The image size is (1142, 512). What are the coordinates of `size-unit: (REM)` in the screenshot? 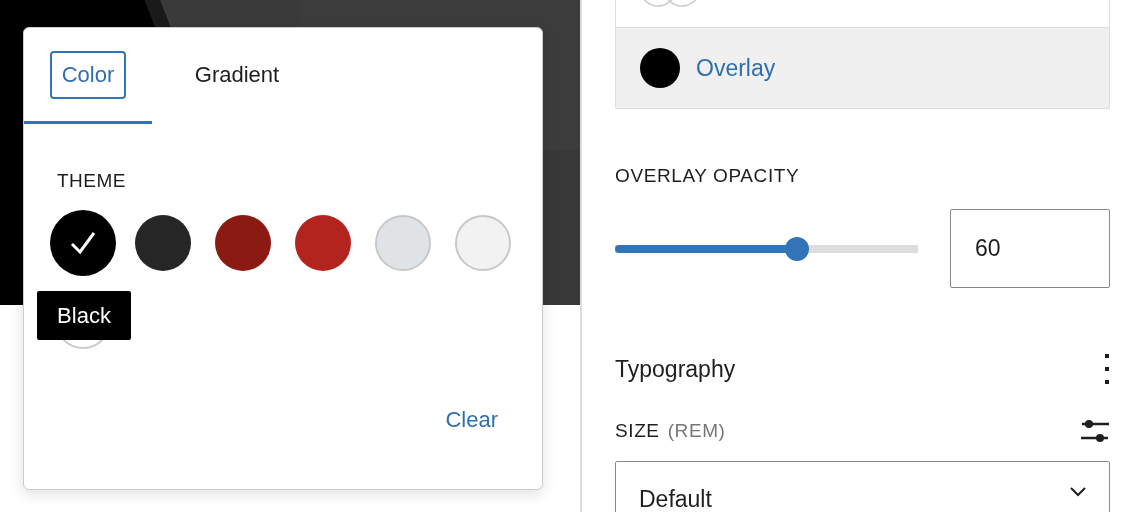 It's located at (696, 430).